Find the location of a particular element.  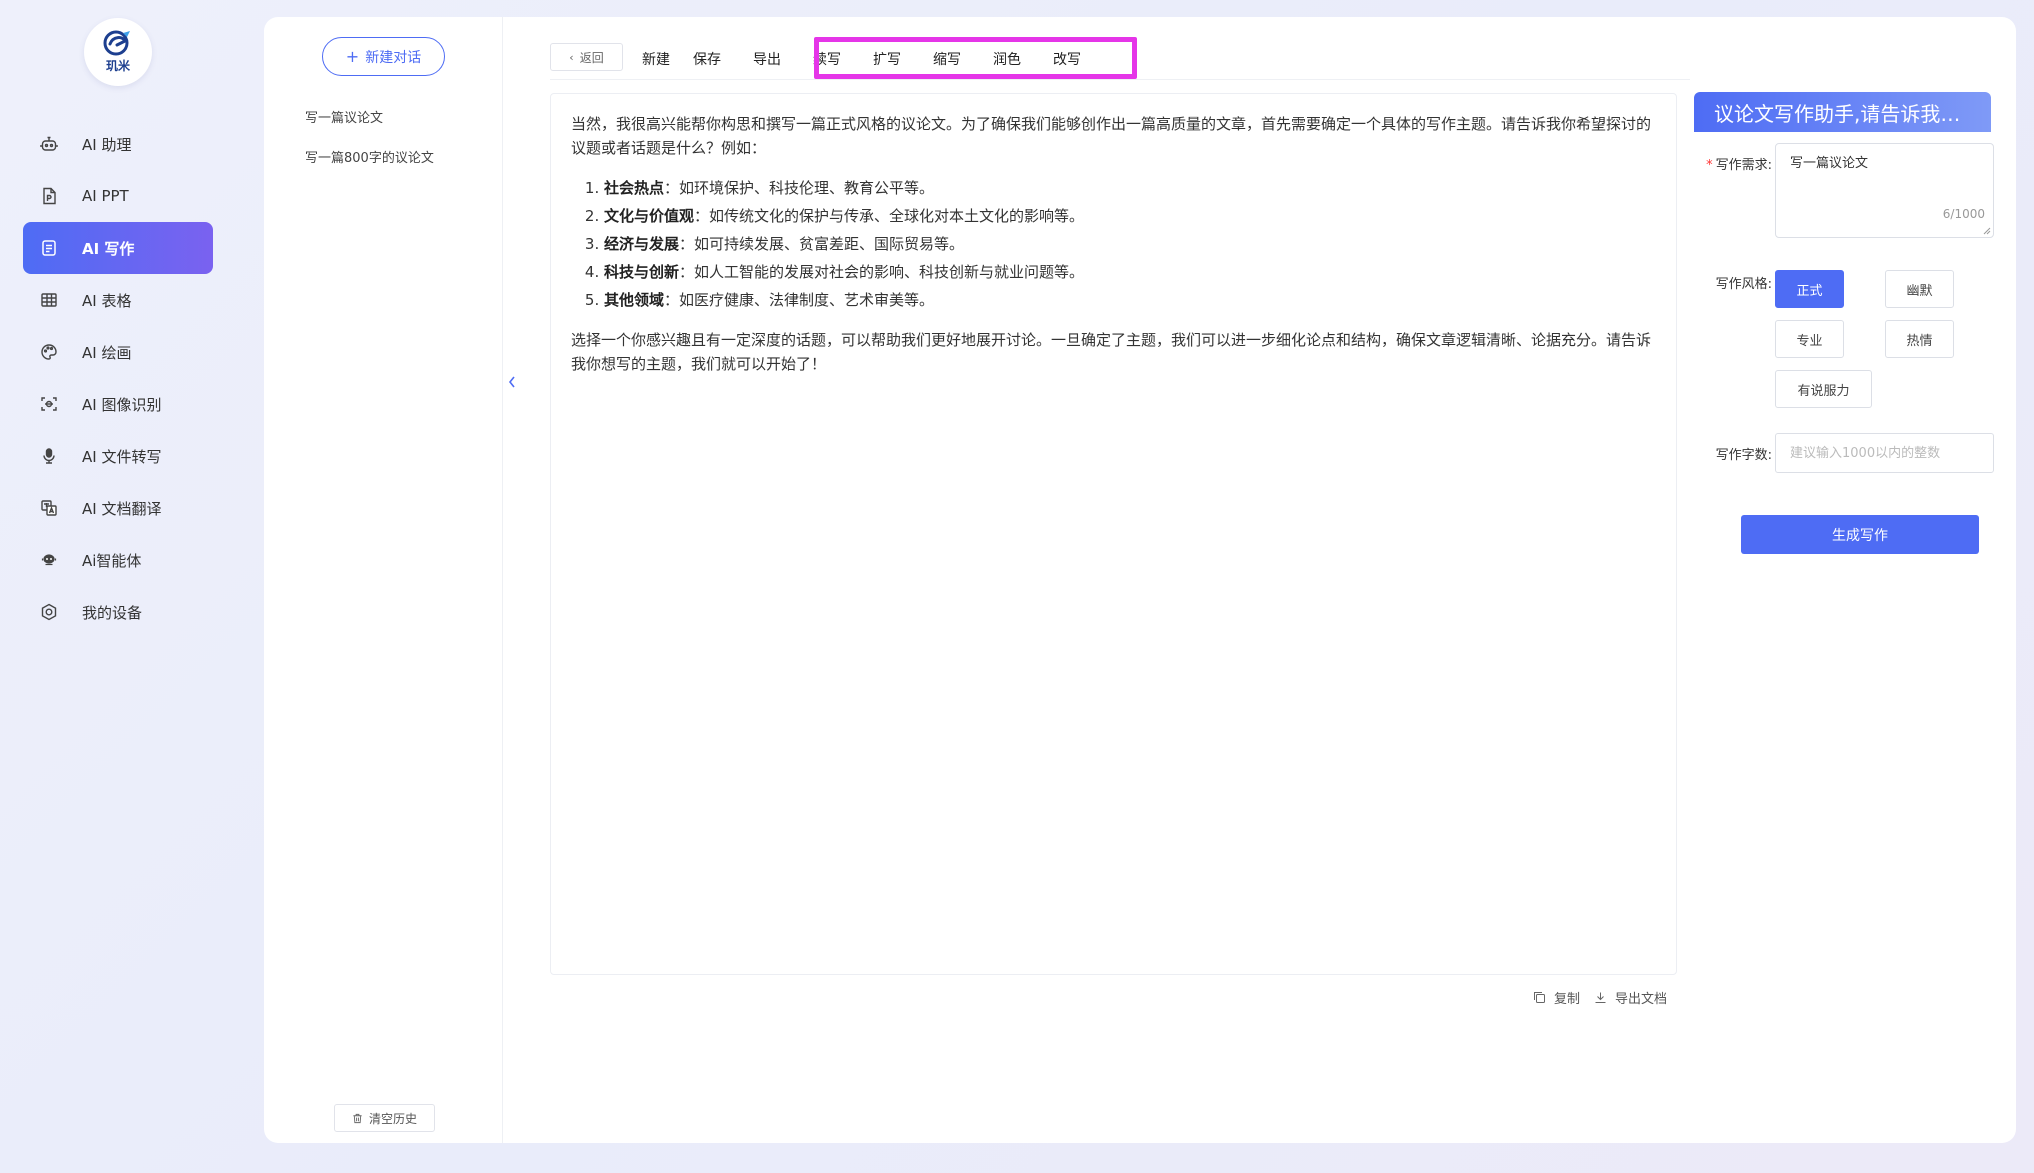

style-label: 写作风格: is located at coordinates (1743, 284).